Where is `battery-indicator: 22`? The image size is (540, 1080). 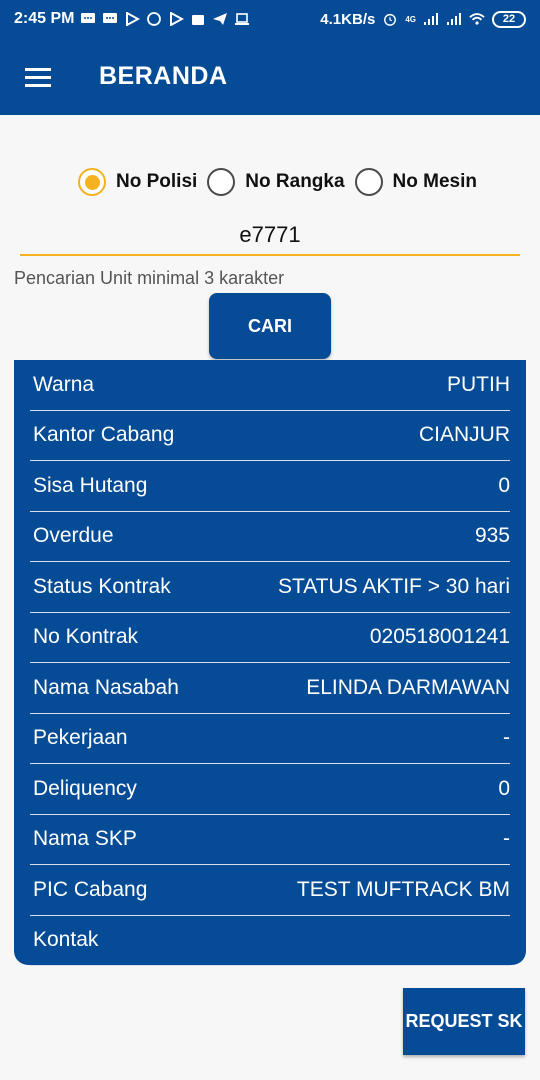
battery-indicator: 22 is located at coordinates (509, 19).